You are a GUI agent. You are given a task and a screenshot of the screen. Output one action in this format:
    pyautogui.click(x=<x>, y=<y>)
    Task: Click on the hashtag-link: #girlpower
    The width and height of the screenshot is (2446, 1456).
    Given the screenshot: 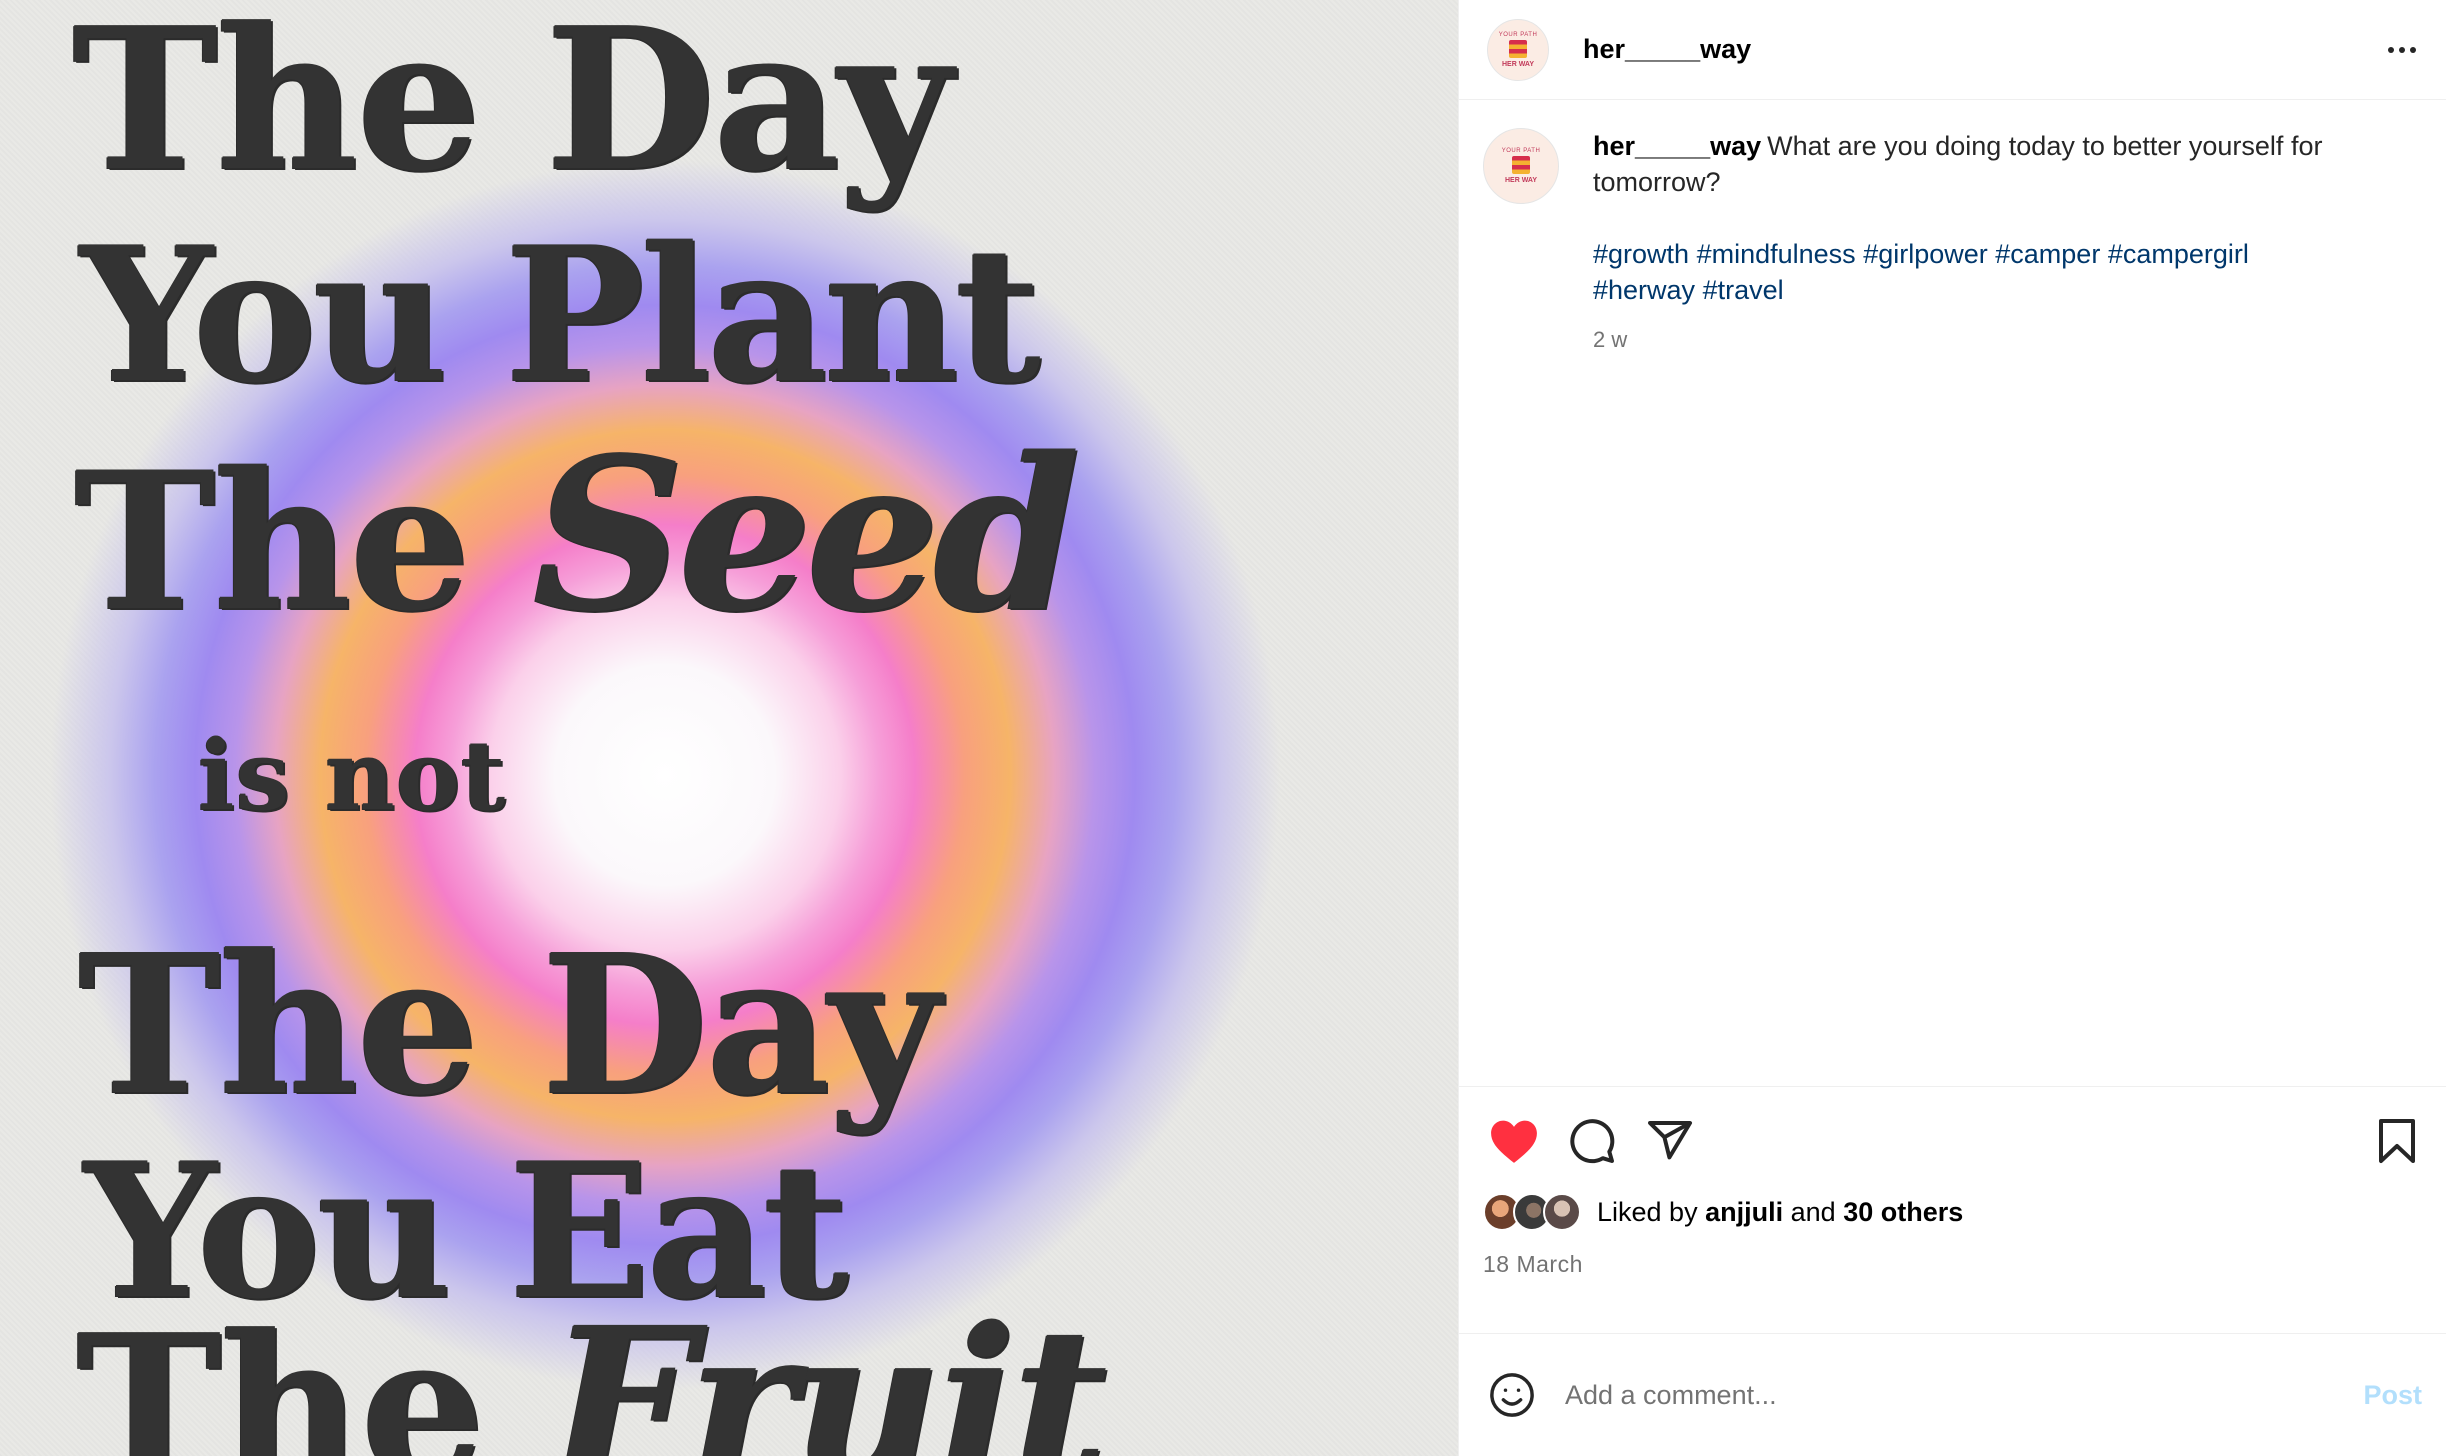 What is the action you would take?
    pyautogui.click(x=1925, y=254)
    